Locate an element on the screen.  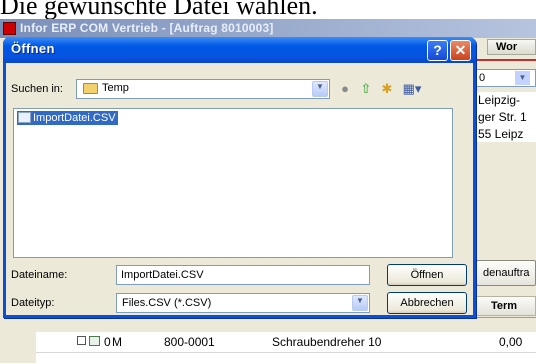
close-button: ✕ is located at coordinates (460, 50).